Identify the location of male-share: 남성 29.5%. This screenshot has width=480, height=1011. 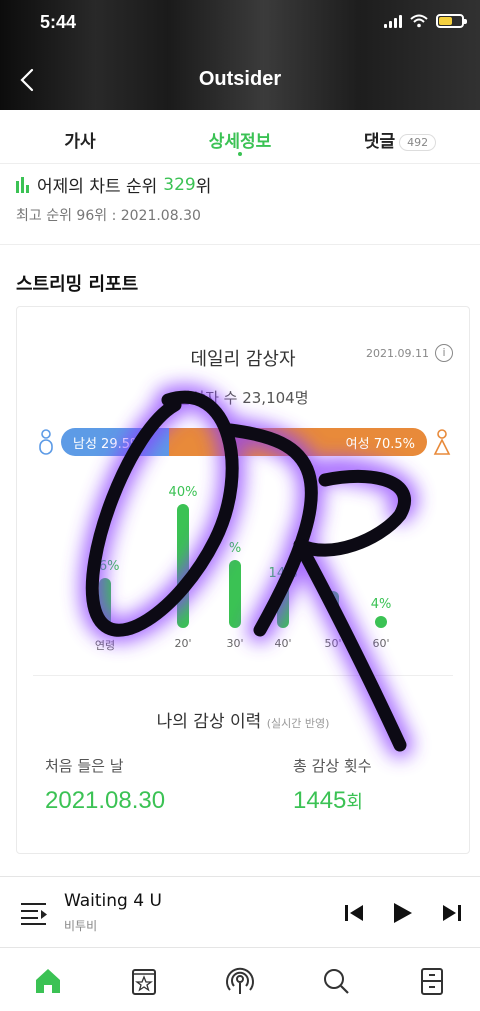
(115, 442).